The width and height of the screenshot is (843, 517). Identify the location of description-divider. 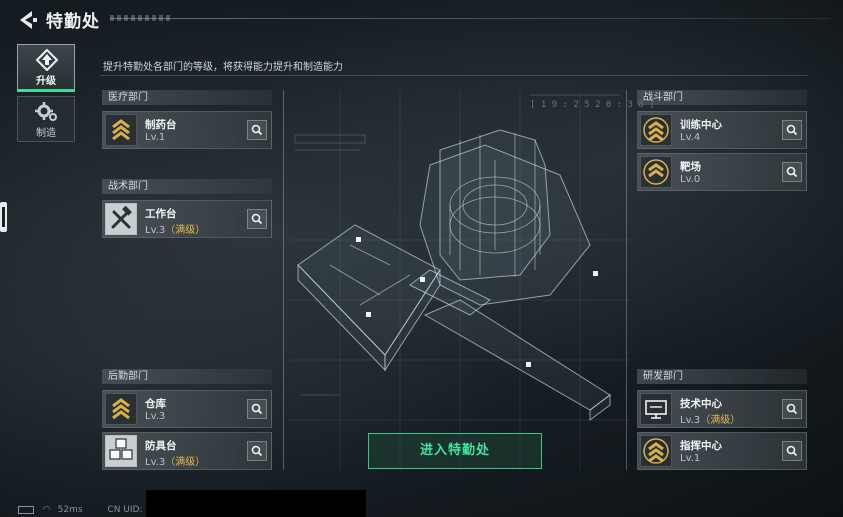
(454, 75).